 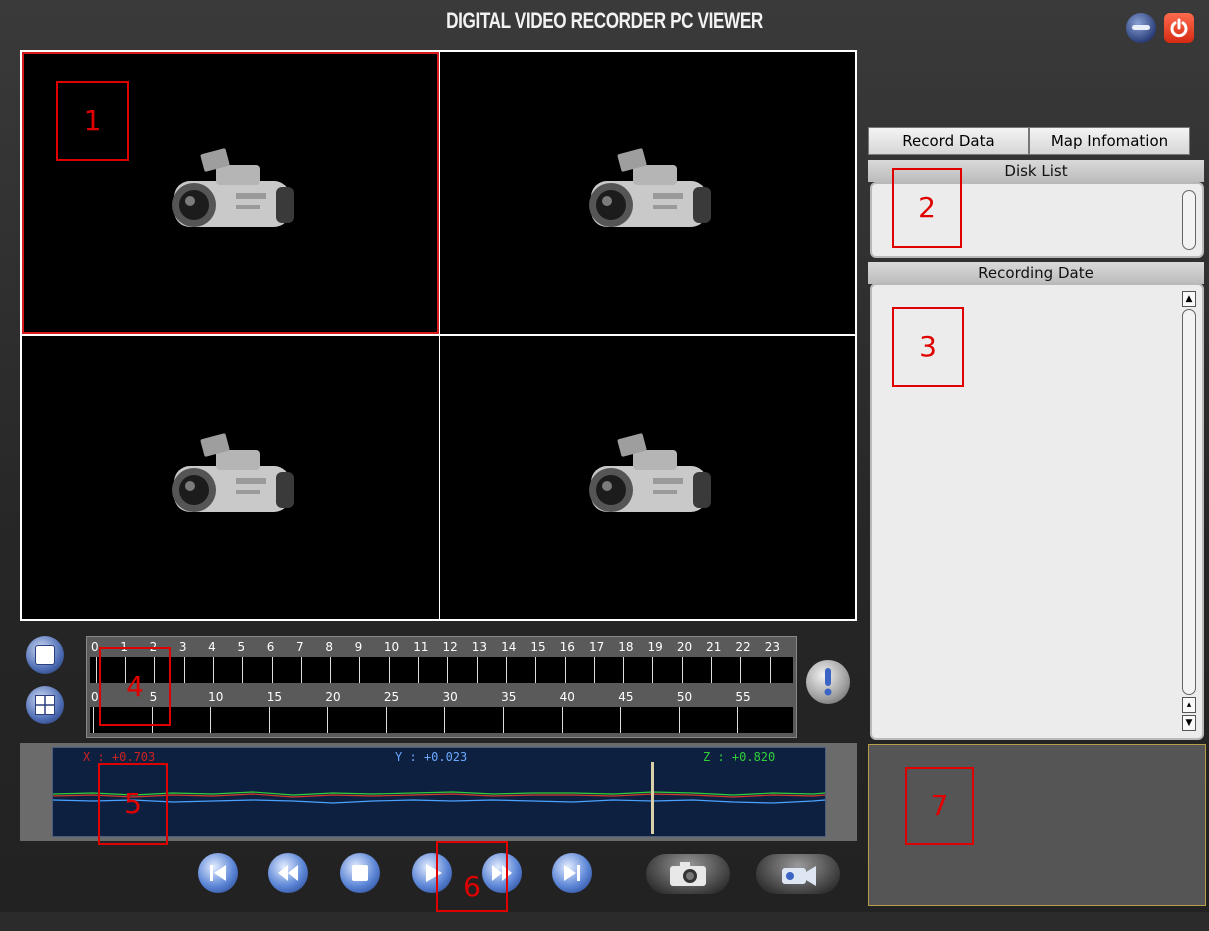 What do you see at coordinates (216, 697) in the screenshot?
I see `minute-label: 10` at bounding box center [216, 697].